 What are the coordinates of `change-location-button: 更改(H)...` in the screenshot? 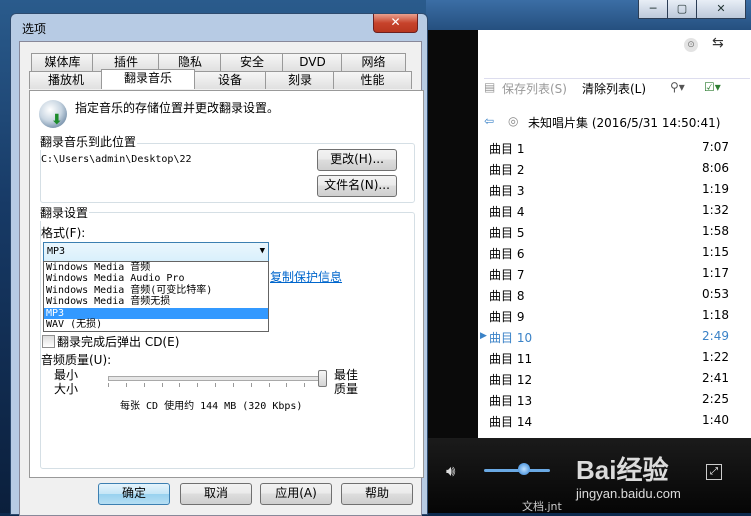 It's located at (357, 160).